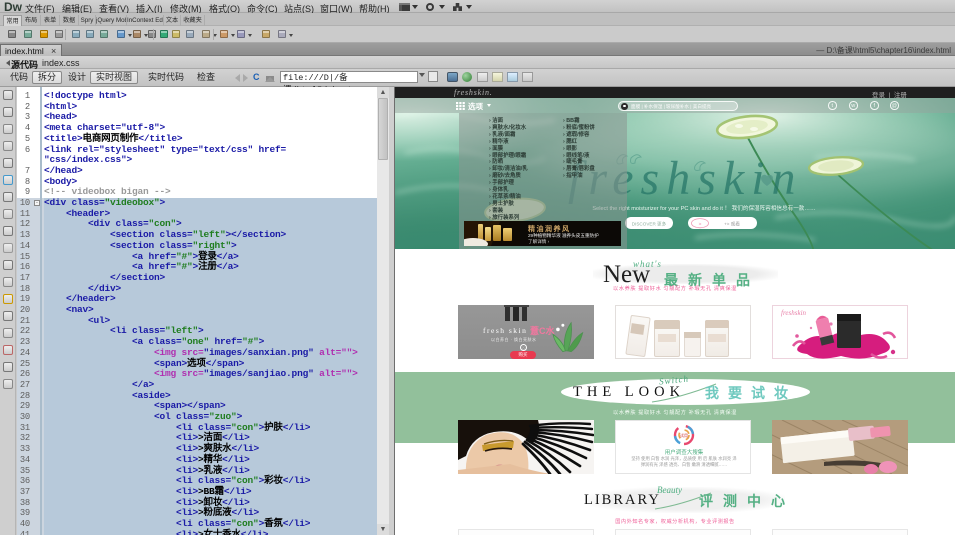 The image size is (955, 535). I want to click on svg-text: +> 观看, so click(732, 223).